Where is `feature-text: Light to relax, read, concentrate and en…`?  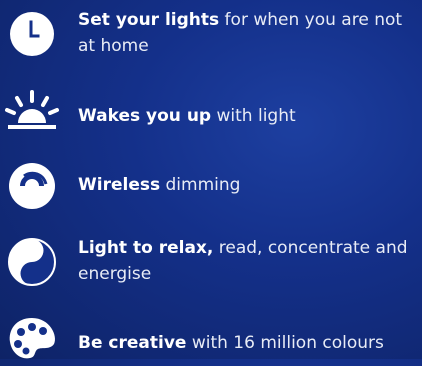 feature-text: Light to relax, read, concentrate and en… is located at coordinates (248, 261).